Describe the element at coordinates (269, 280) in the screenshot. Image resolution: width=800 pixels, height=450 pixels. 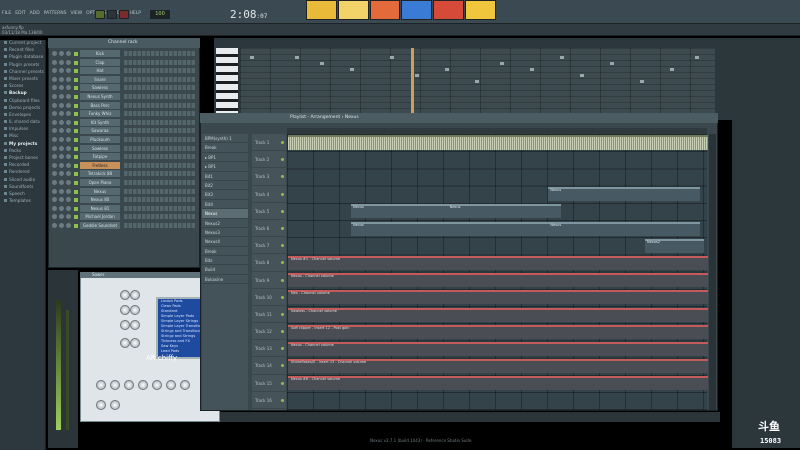
I see `track-header: Track 9` at that location.